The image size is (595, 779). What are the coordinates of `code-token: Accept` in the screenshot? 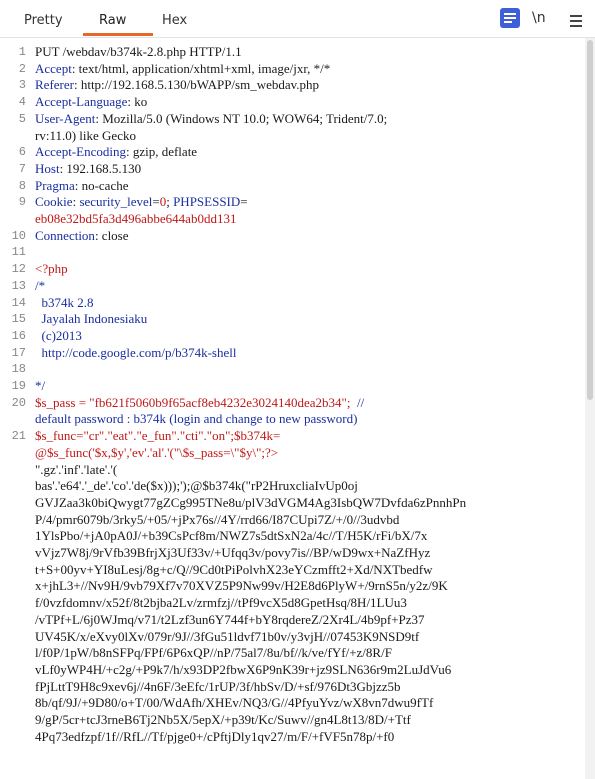 It's located at (53, 68).